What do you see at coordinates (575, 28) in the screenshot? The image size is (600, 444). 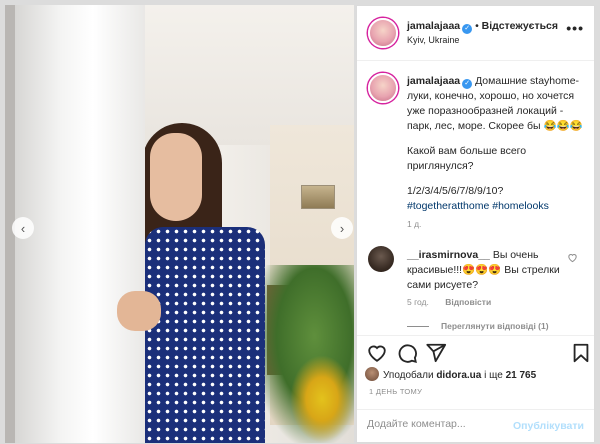 I see `more-options-icon: •••` at bounding box center [575, 28].